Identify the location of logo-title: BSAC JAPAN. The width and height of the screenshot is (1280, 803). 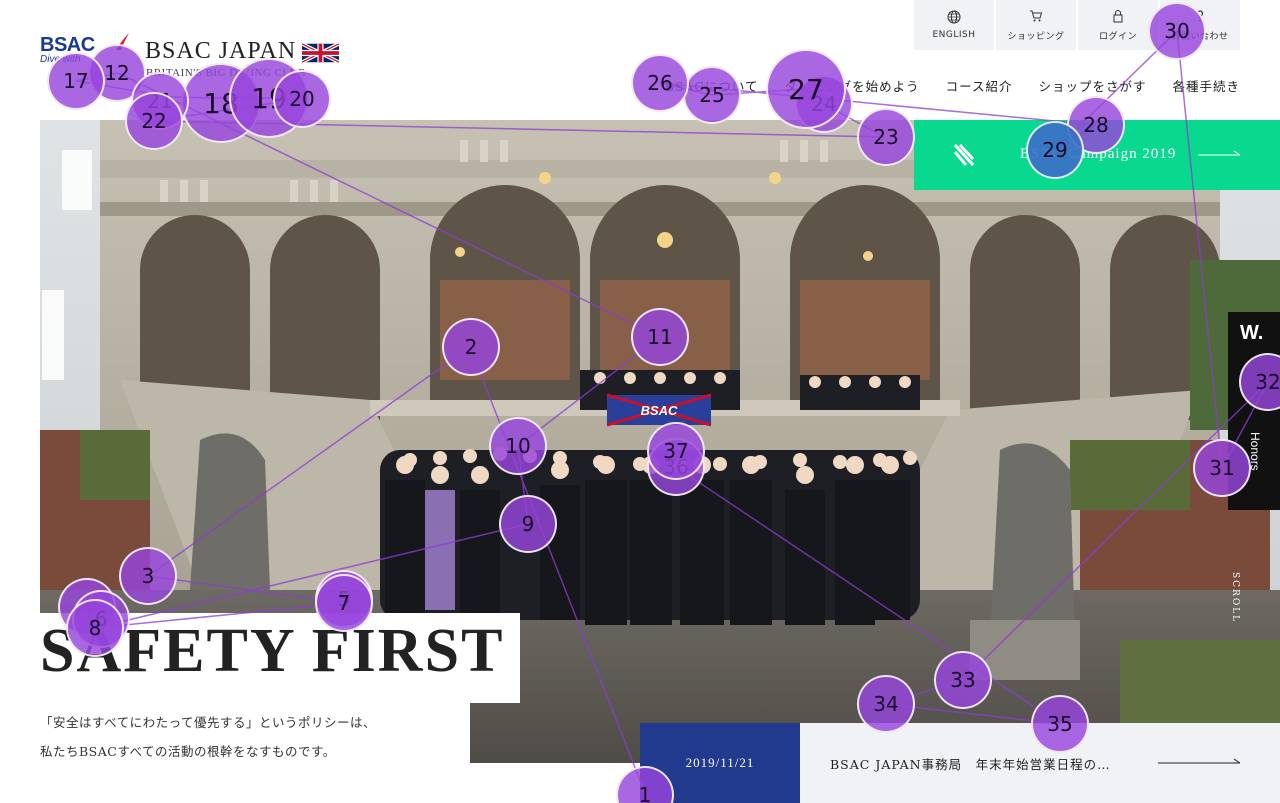
(221, 51).